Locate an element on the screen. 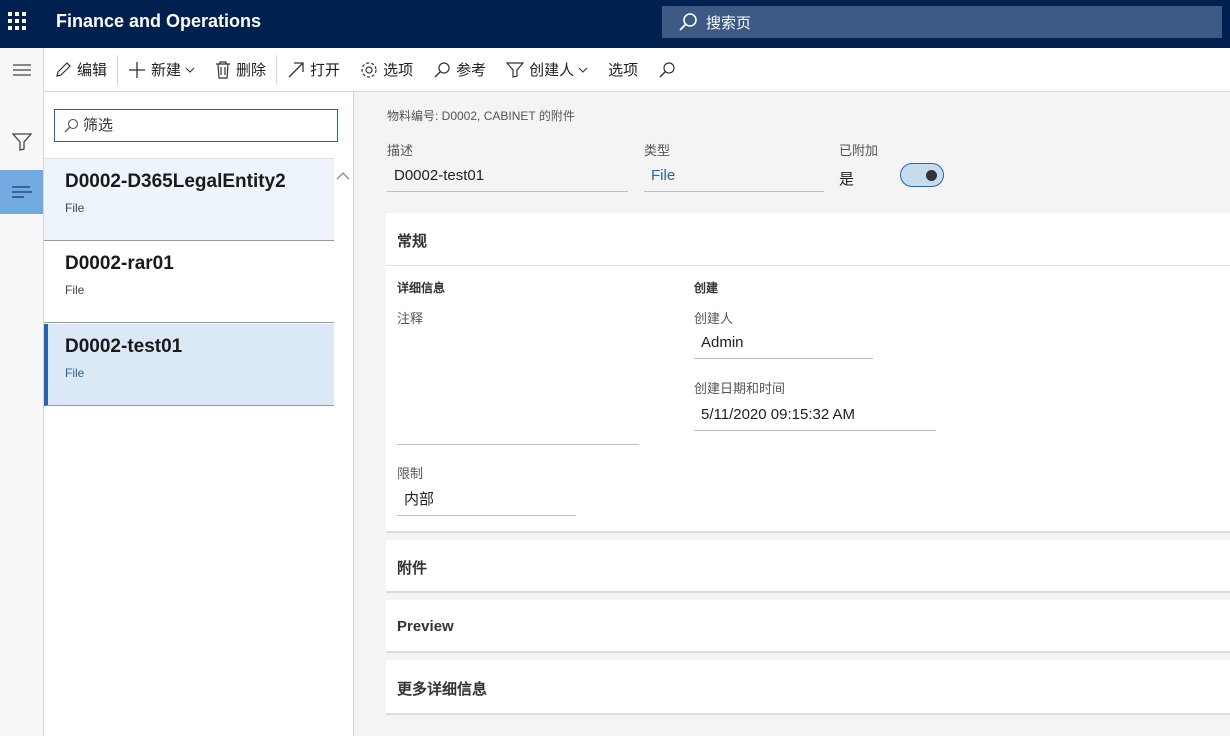 This screenshot has height=736, width=1230. open-button: 打开 is located at coordinates (313, 70).